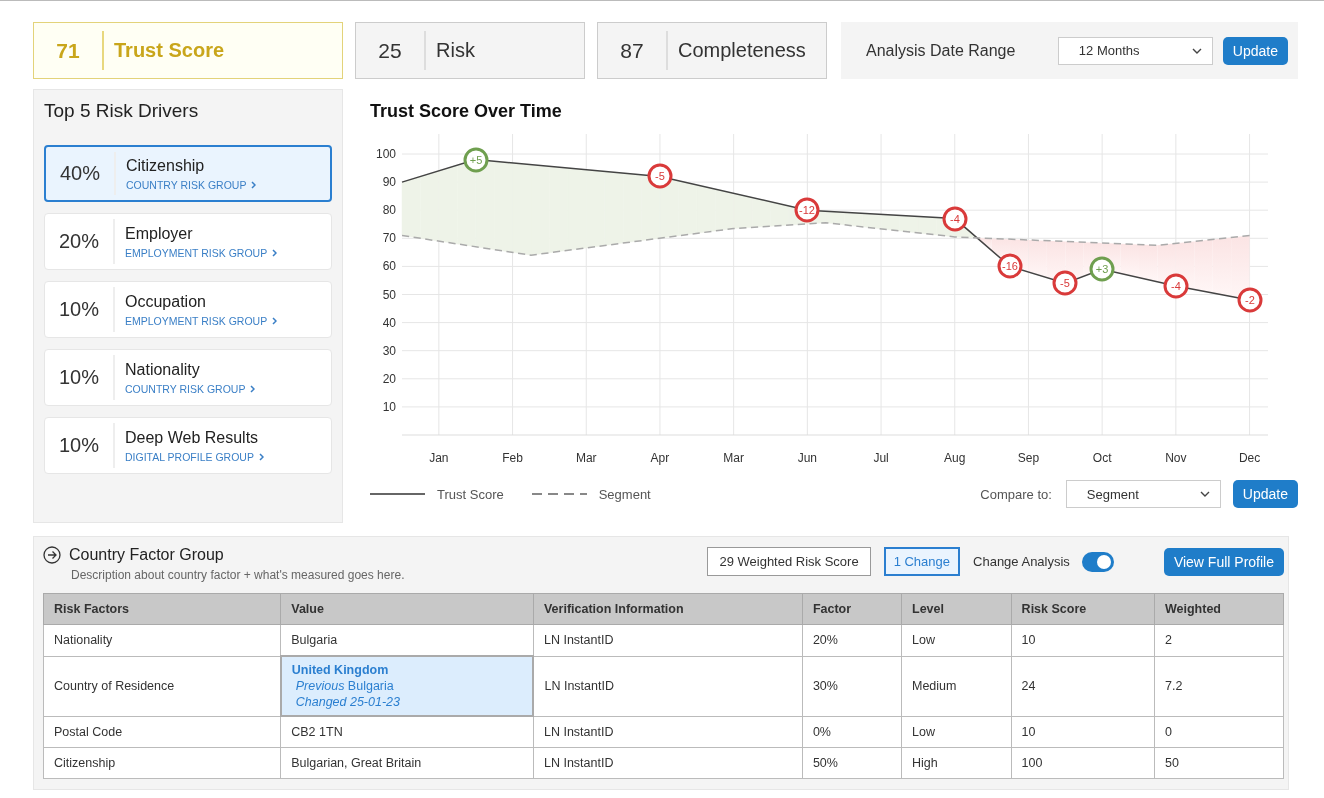 The image size is (1324, 798). What do you see at coordinates (1102, 458) in the screenshot?
I see `x-axis-label: Oct` at bounding box center [1102, 458].